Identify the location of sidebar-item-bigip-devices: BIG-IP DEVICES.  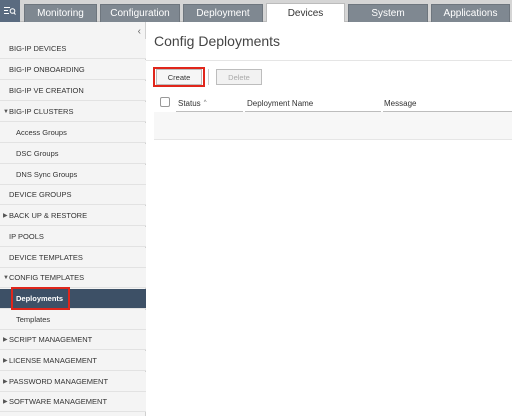
(73, 49).